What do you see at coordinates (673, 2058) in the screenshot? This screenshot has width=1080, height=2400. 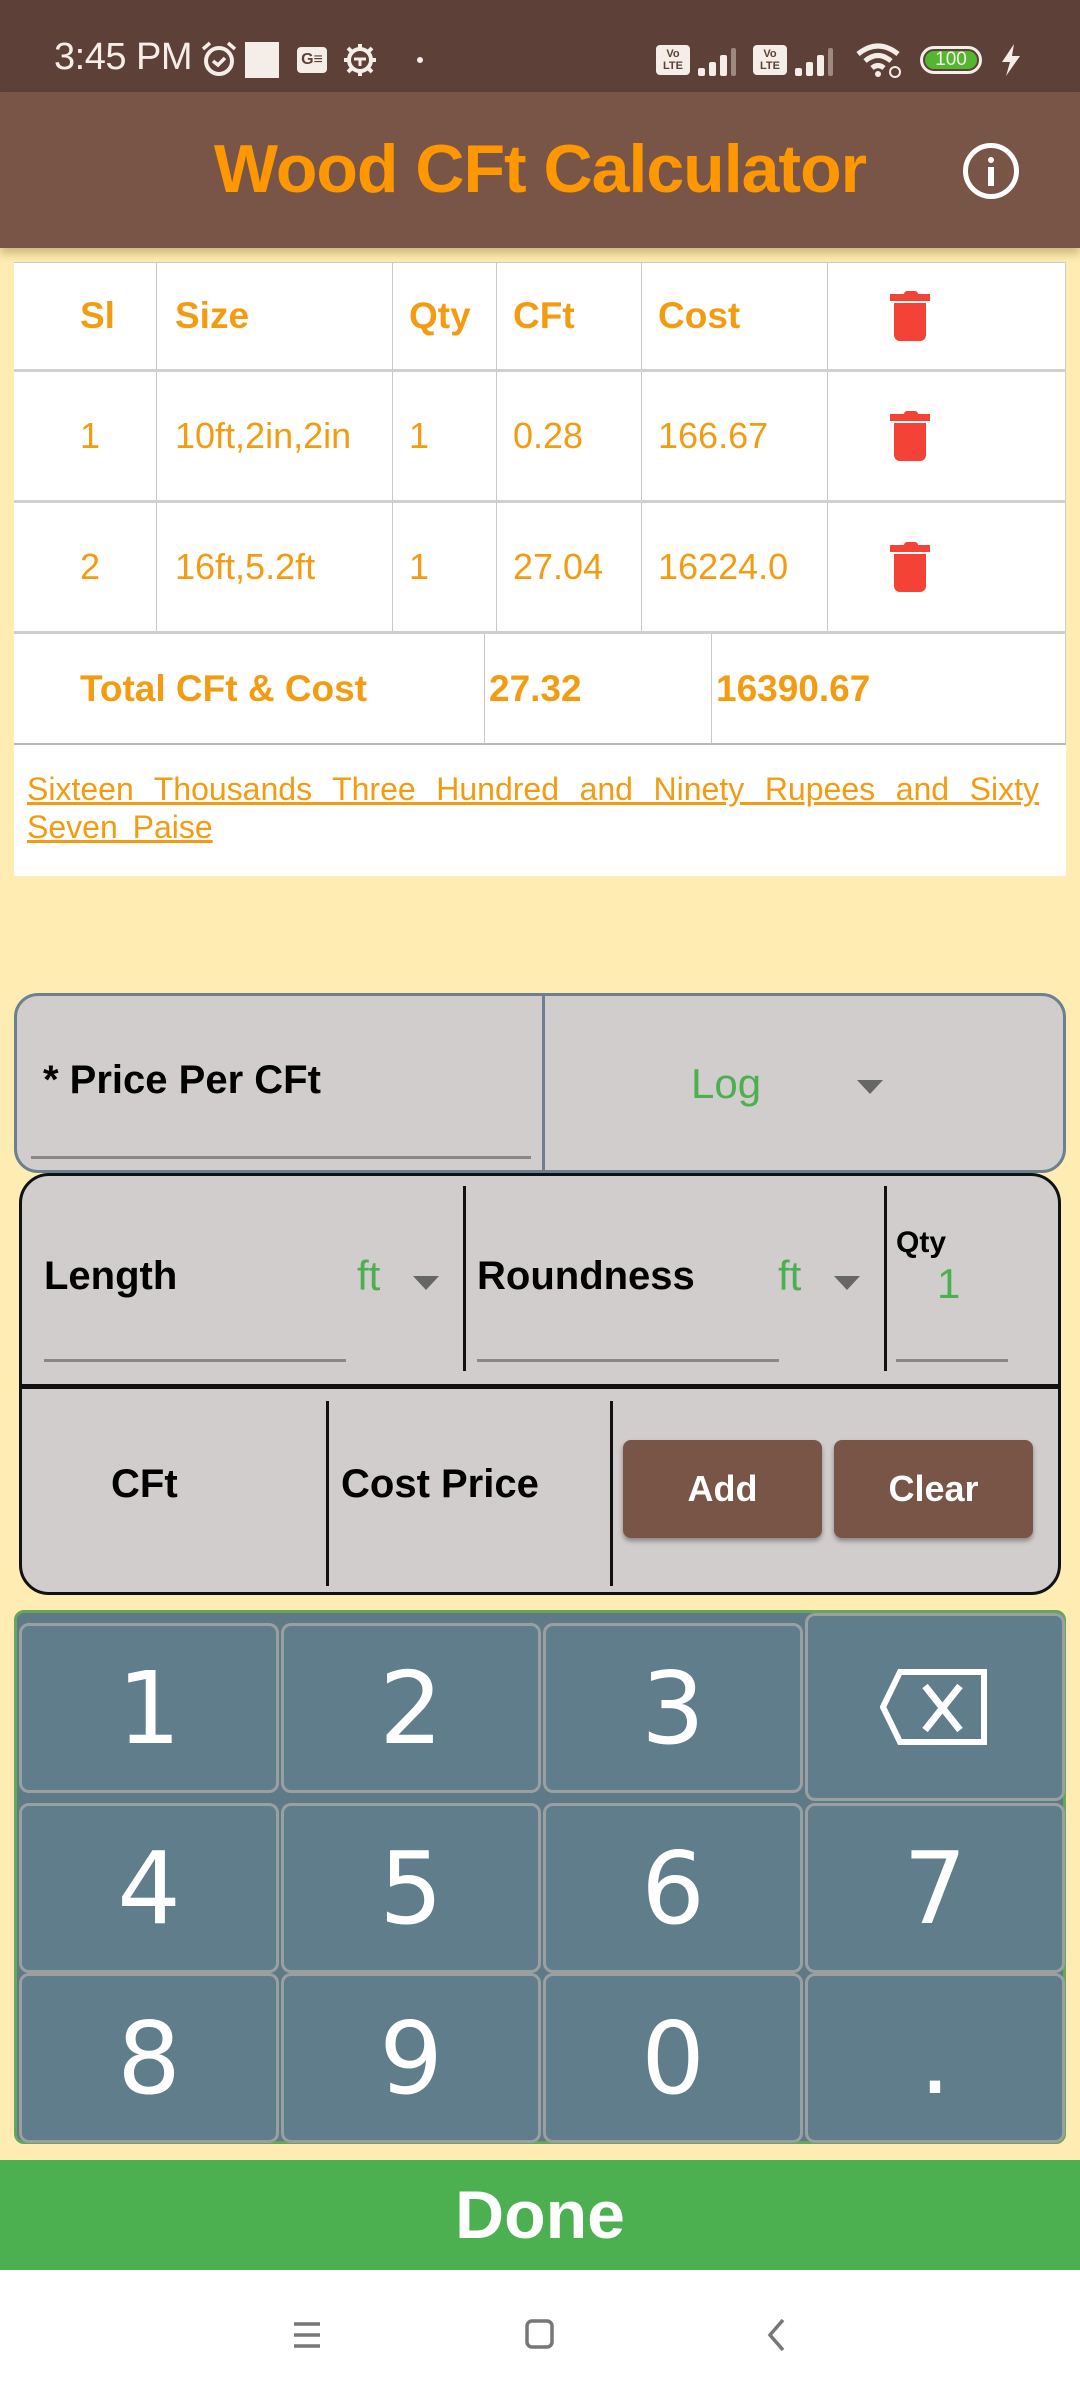 I see `key-0: 0` at bounding box center [673, 2058].